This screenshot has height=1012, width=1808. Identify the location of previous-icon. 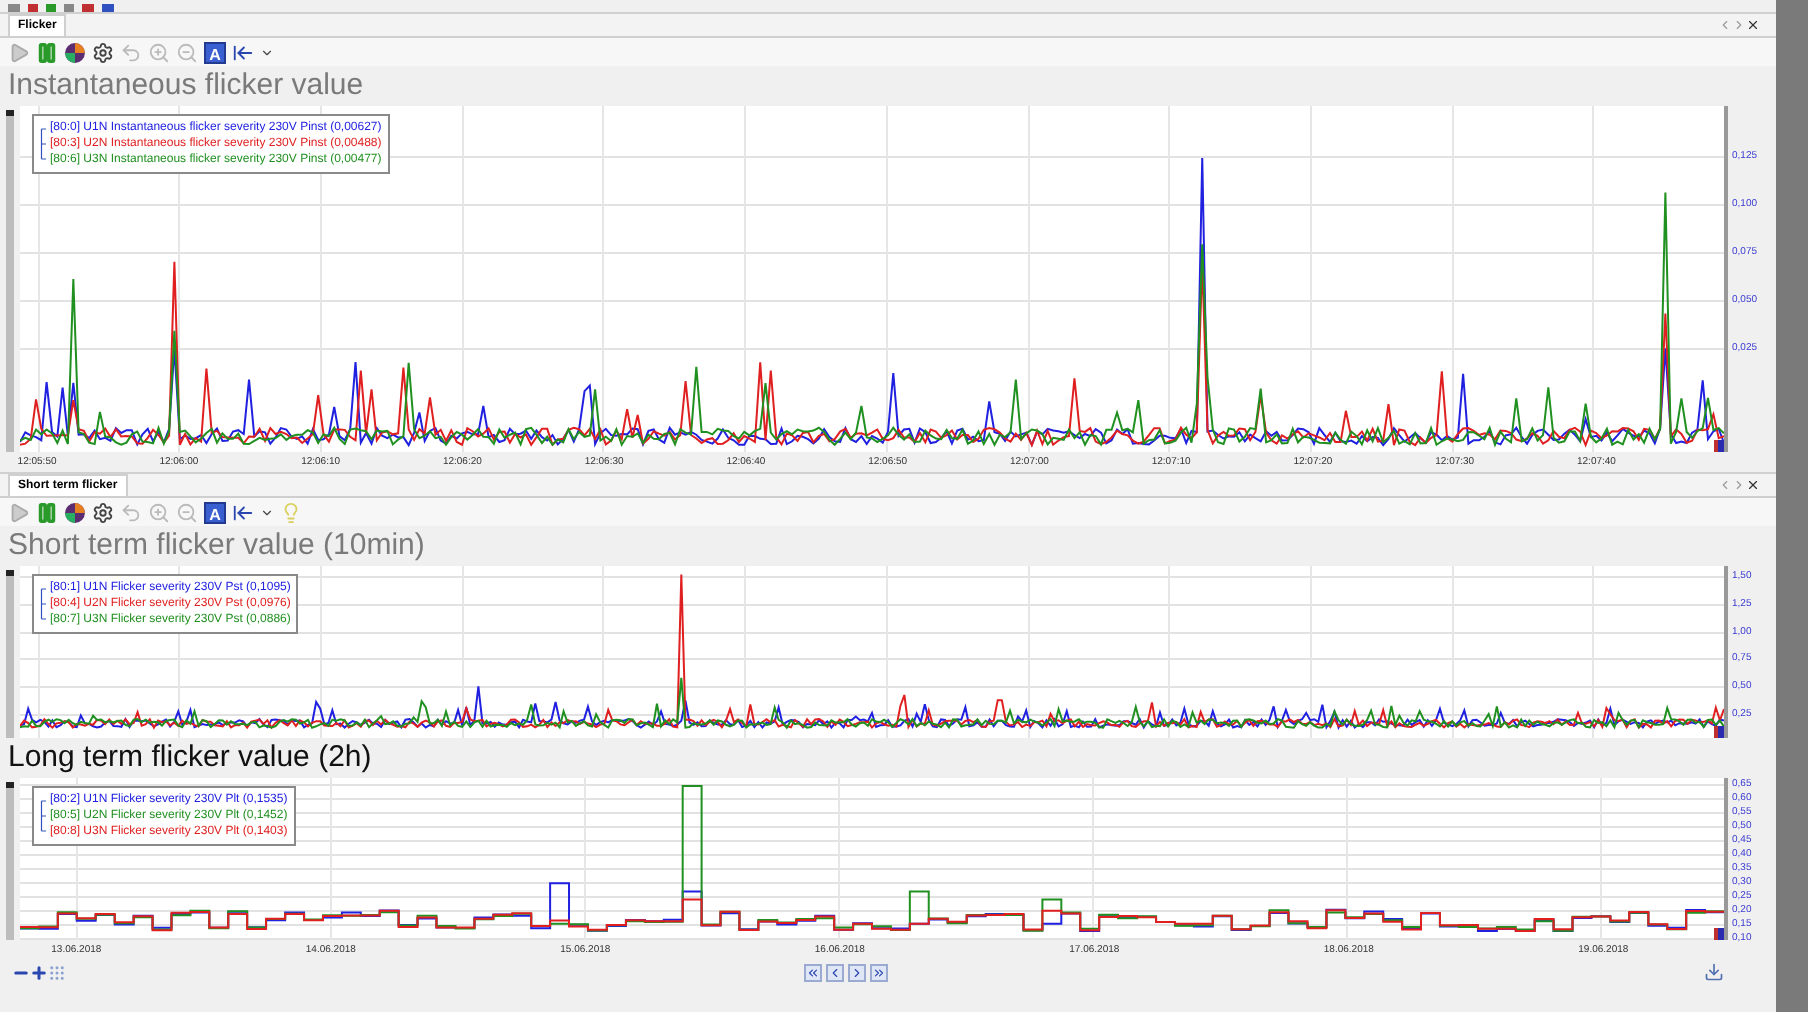
(834, 972).